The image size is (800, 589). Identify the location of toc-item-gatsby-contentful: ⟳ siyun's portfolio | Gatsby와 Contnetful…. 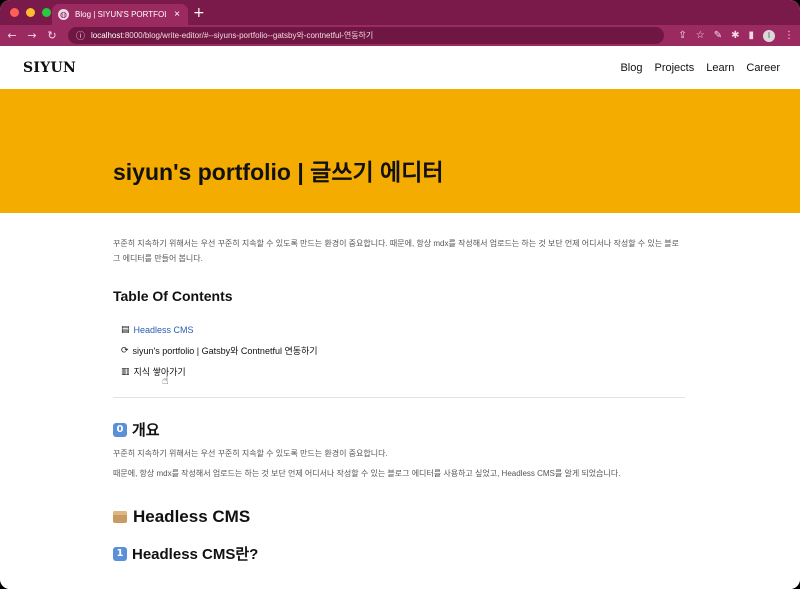
(403, 350).